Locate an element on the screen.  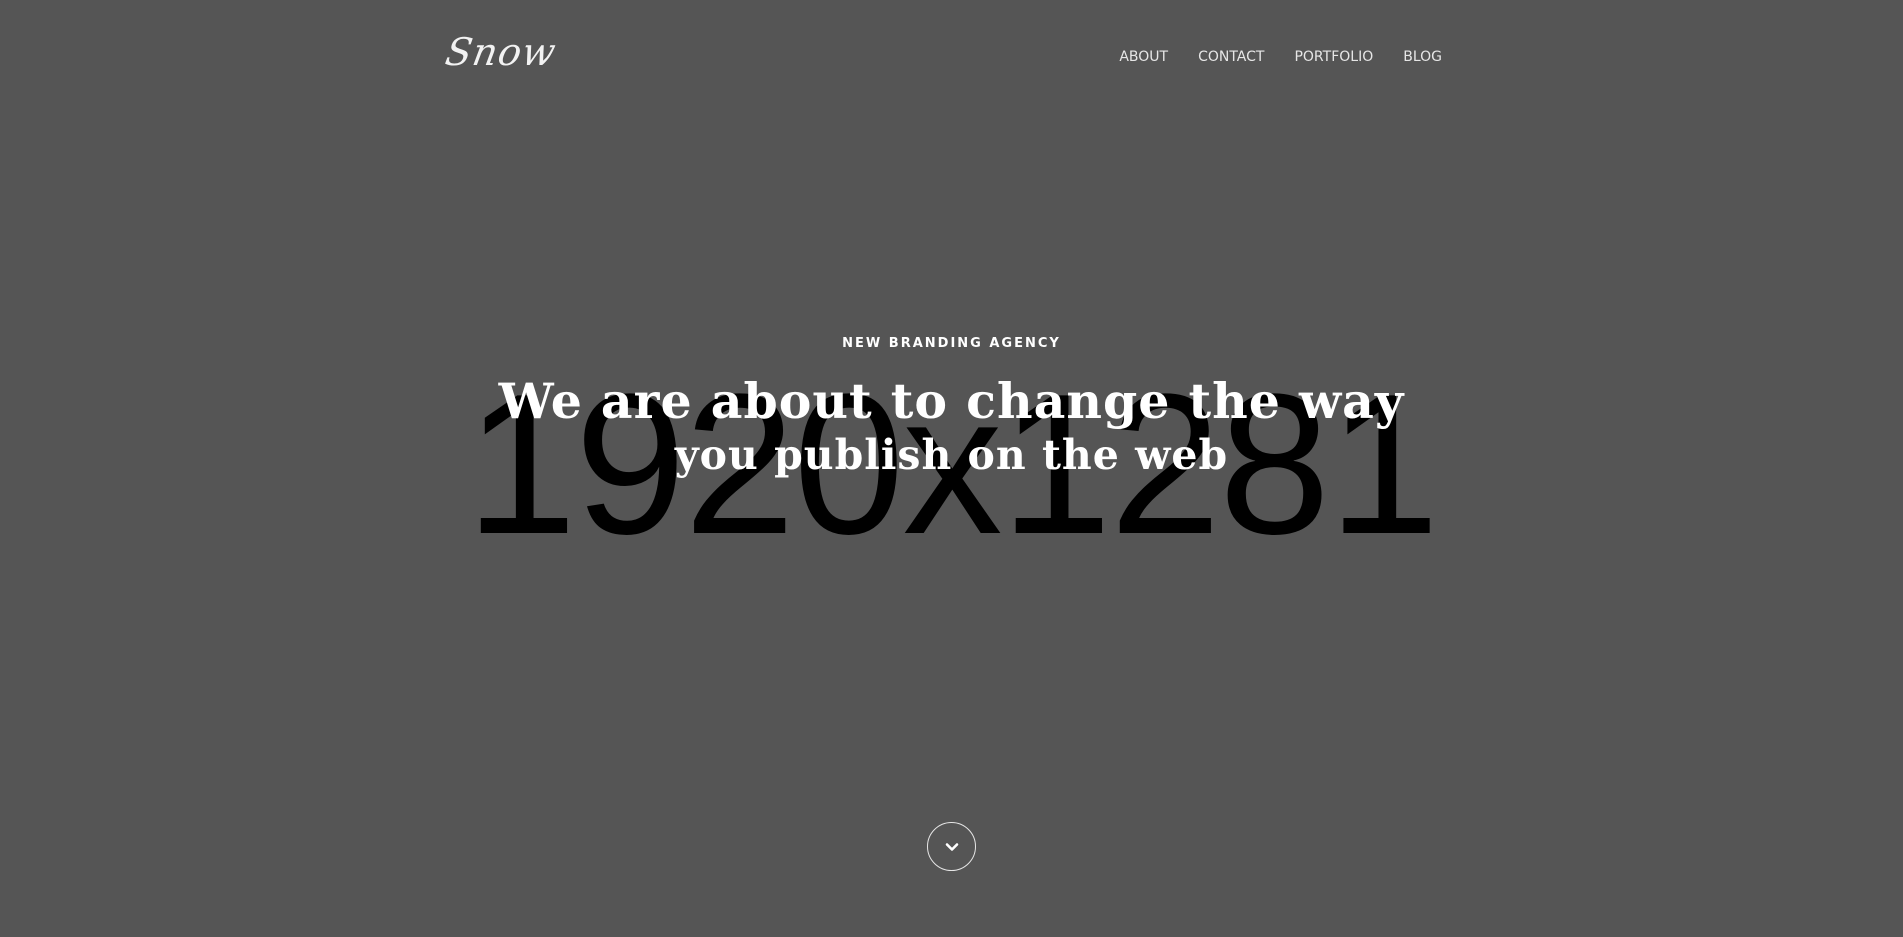
hero-title-line-1: We are about to change the way is located at coordinates (951, 401).